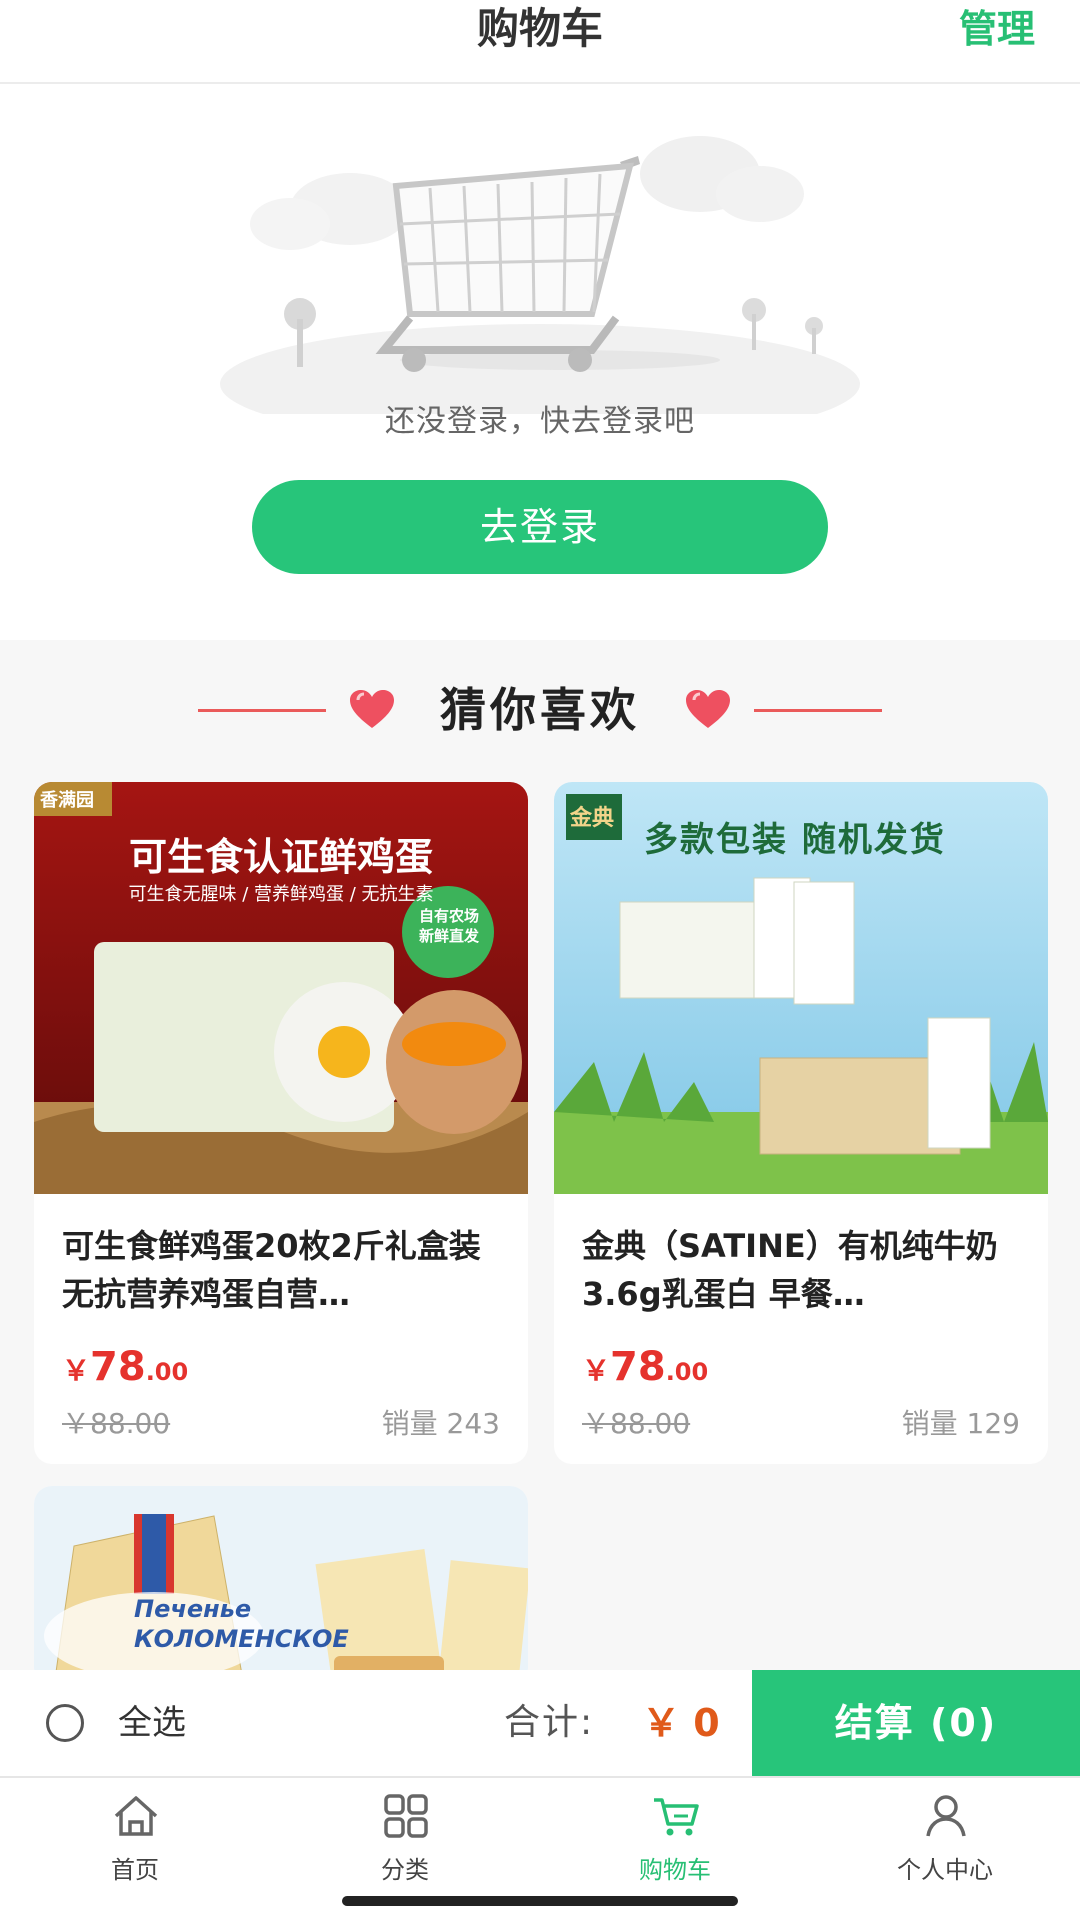  I want to click on tab-profile: 个人中心, so click(945, 1833).